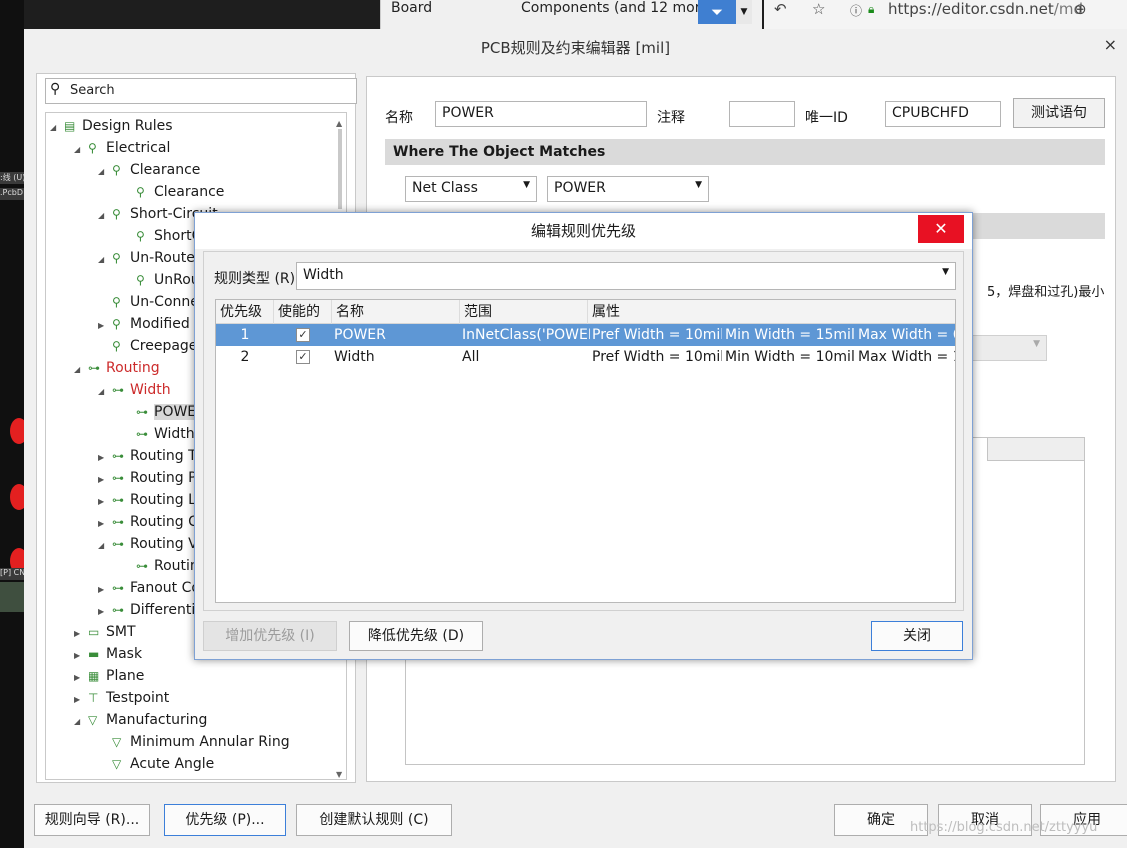  Describe the element at coordinates (780, 9) in the screenshot. I see `undo-icon: ↶` at that location.